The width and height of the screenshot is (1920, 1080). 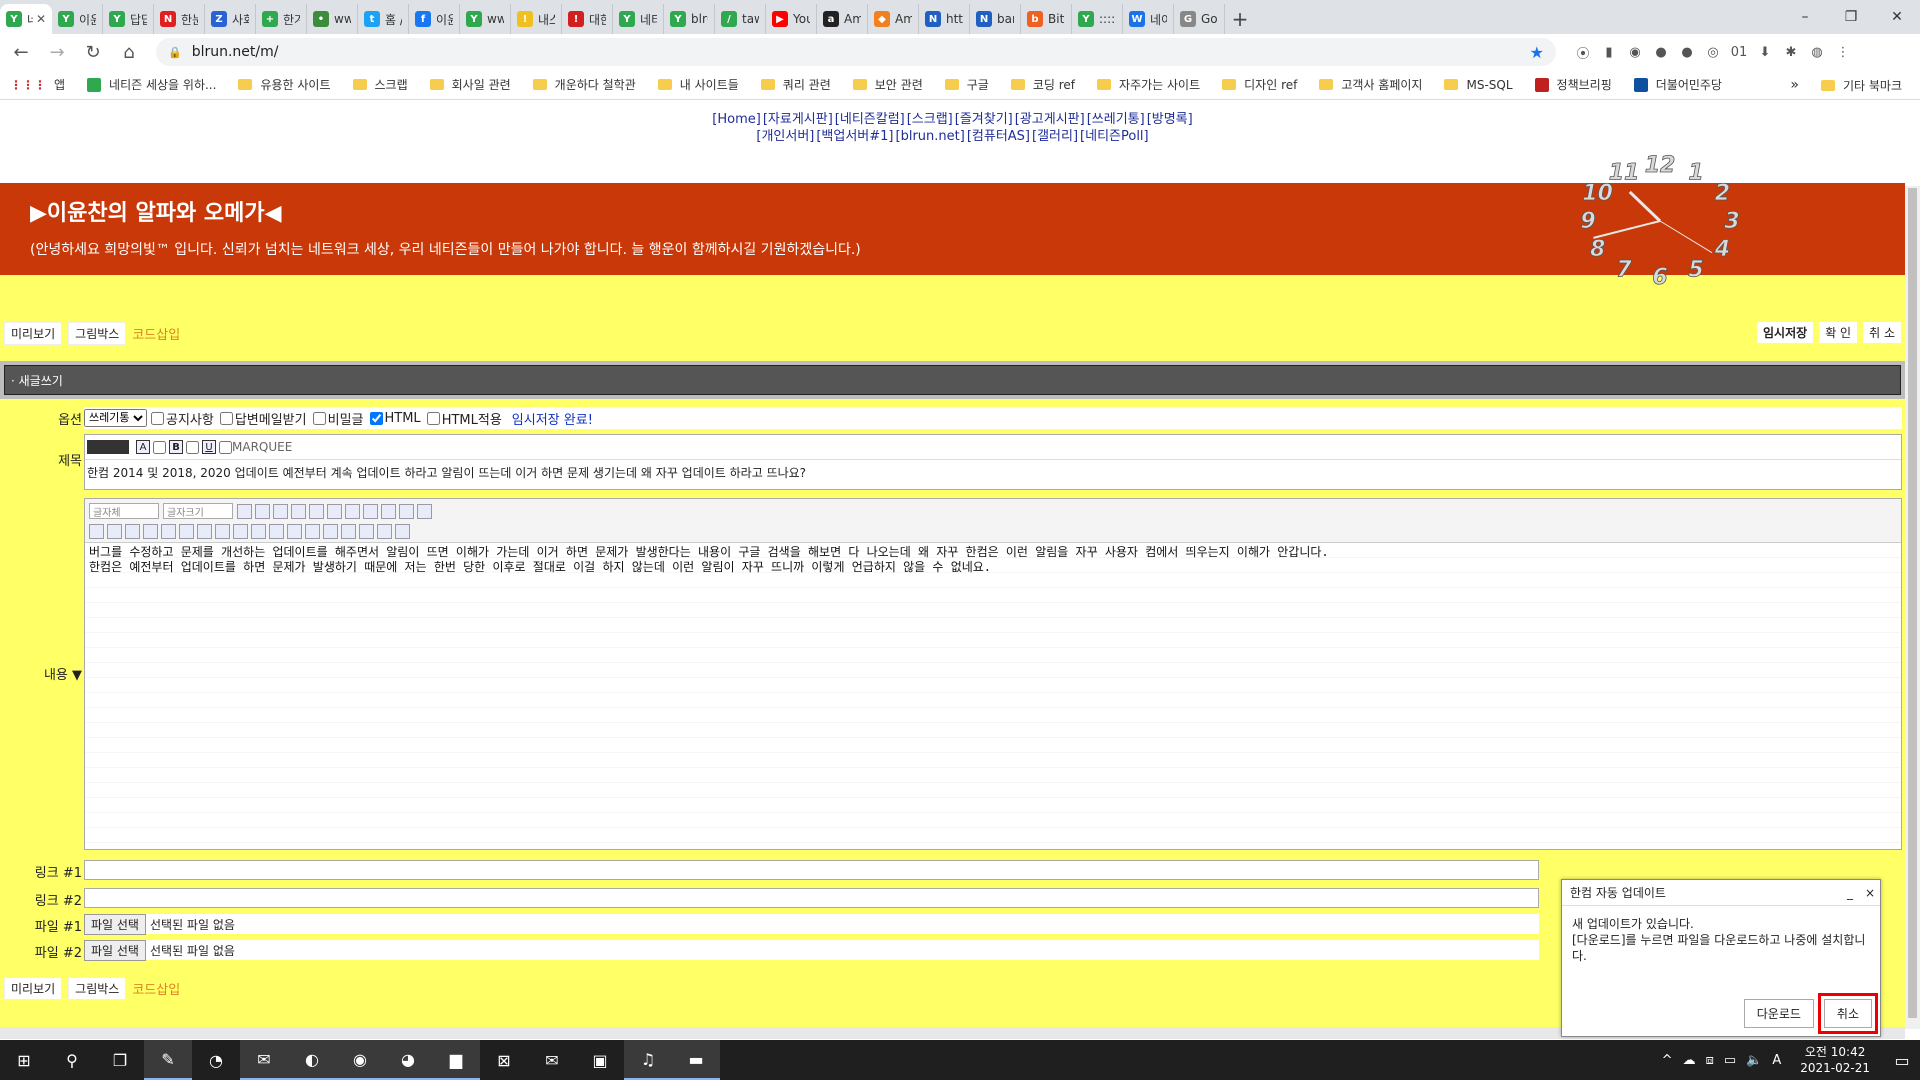 I want to click on category-select: 쓰레기통, so click(x=115, y=418).